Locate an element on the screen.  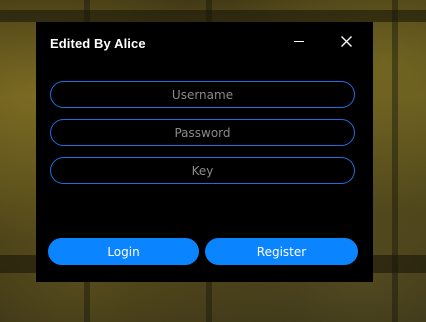
username-input is located at coordinates (202, 94).